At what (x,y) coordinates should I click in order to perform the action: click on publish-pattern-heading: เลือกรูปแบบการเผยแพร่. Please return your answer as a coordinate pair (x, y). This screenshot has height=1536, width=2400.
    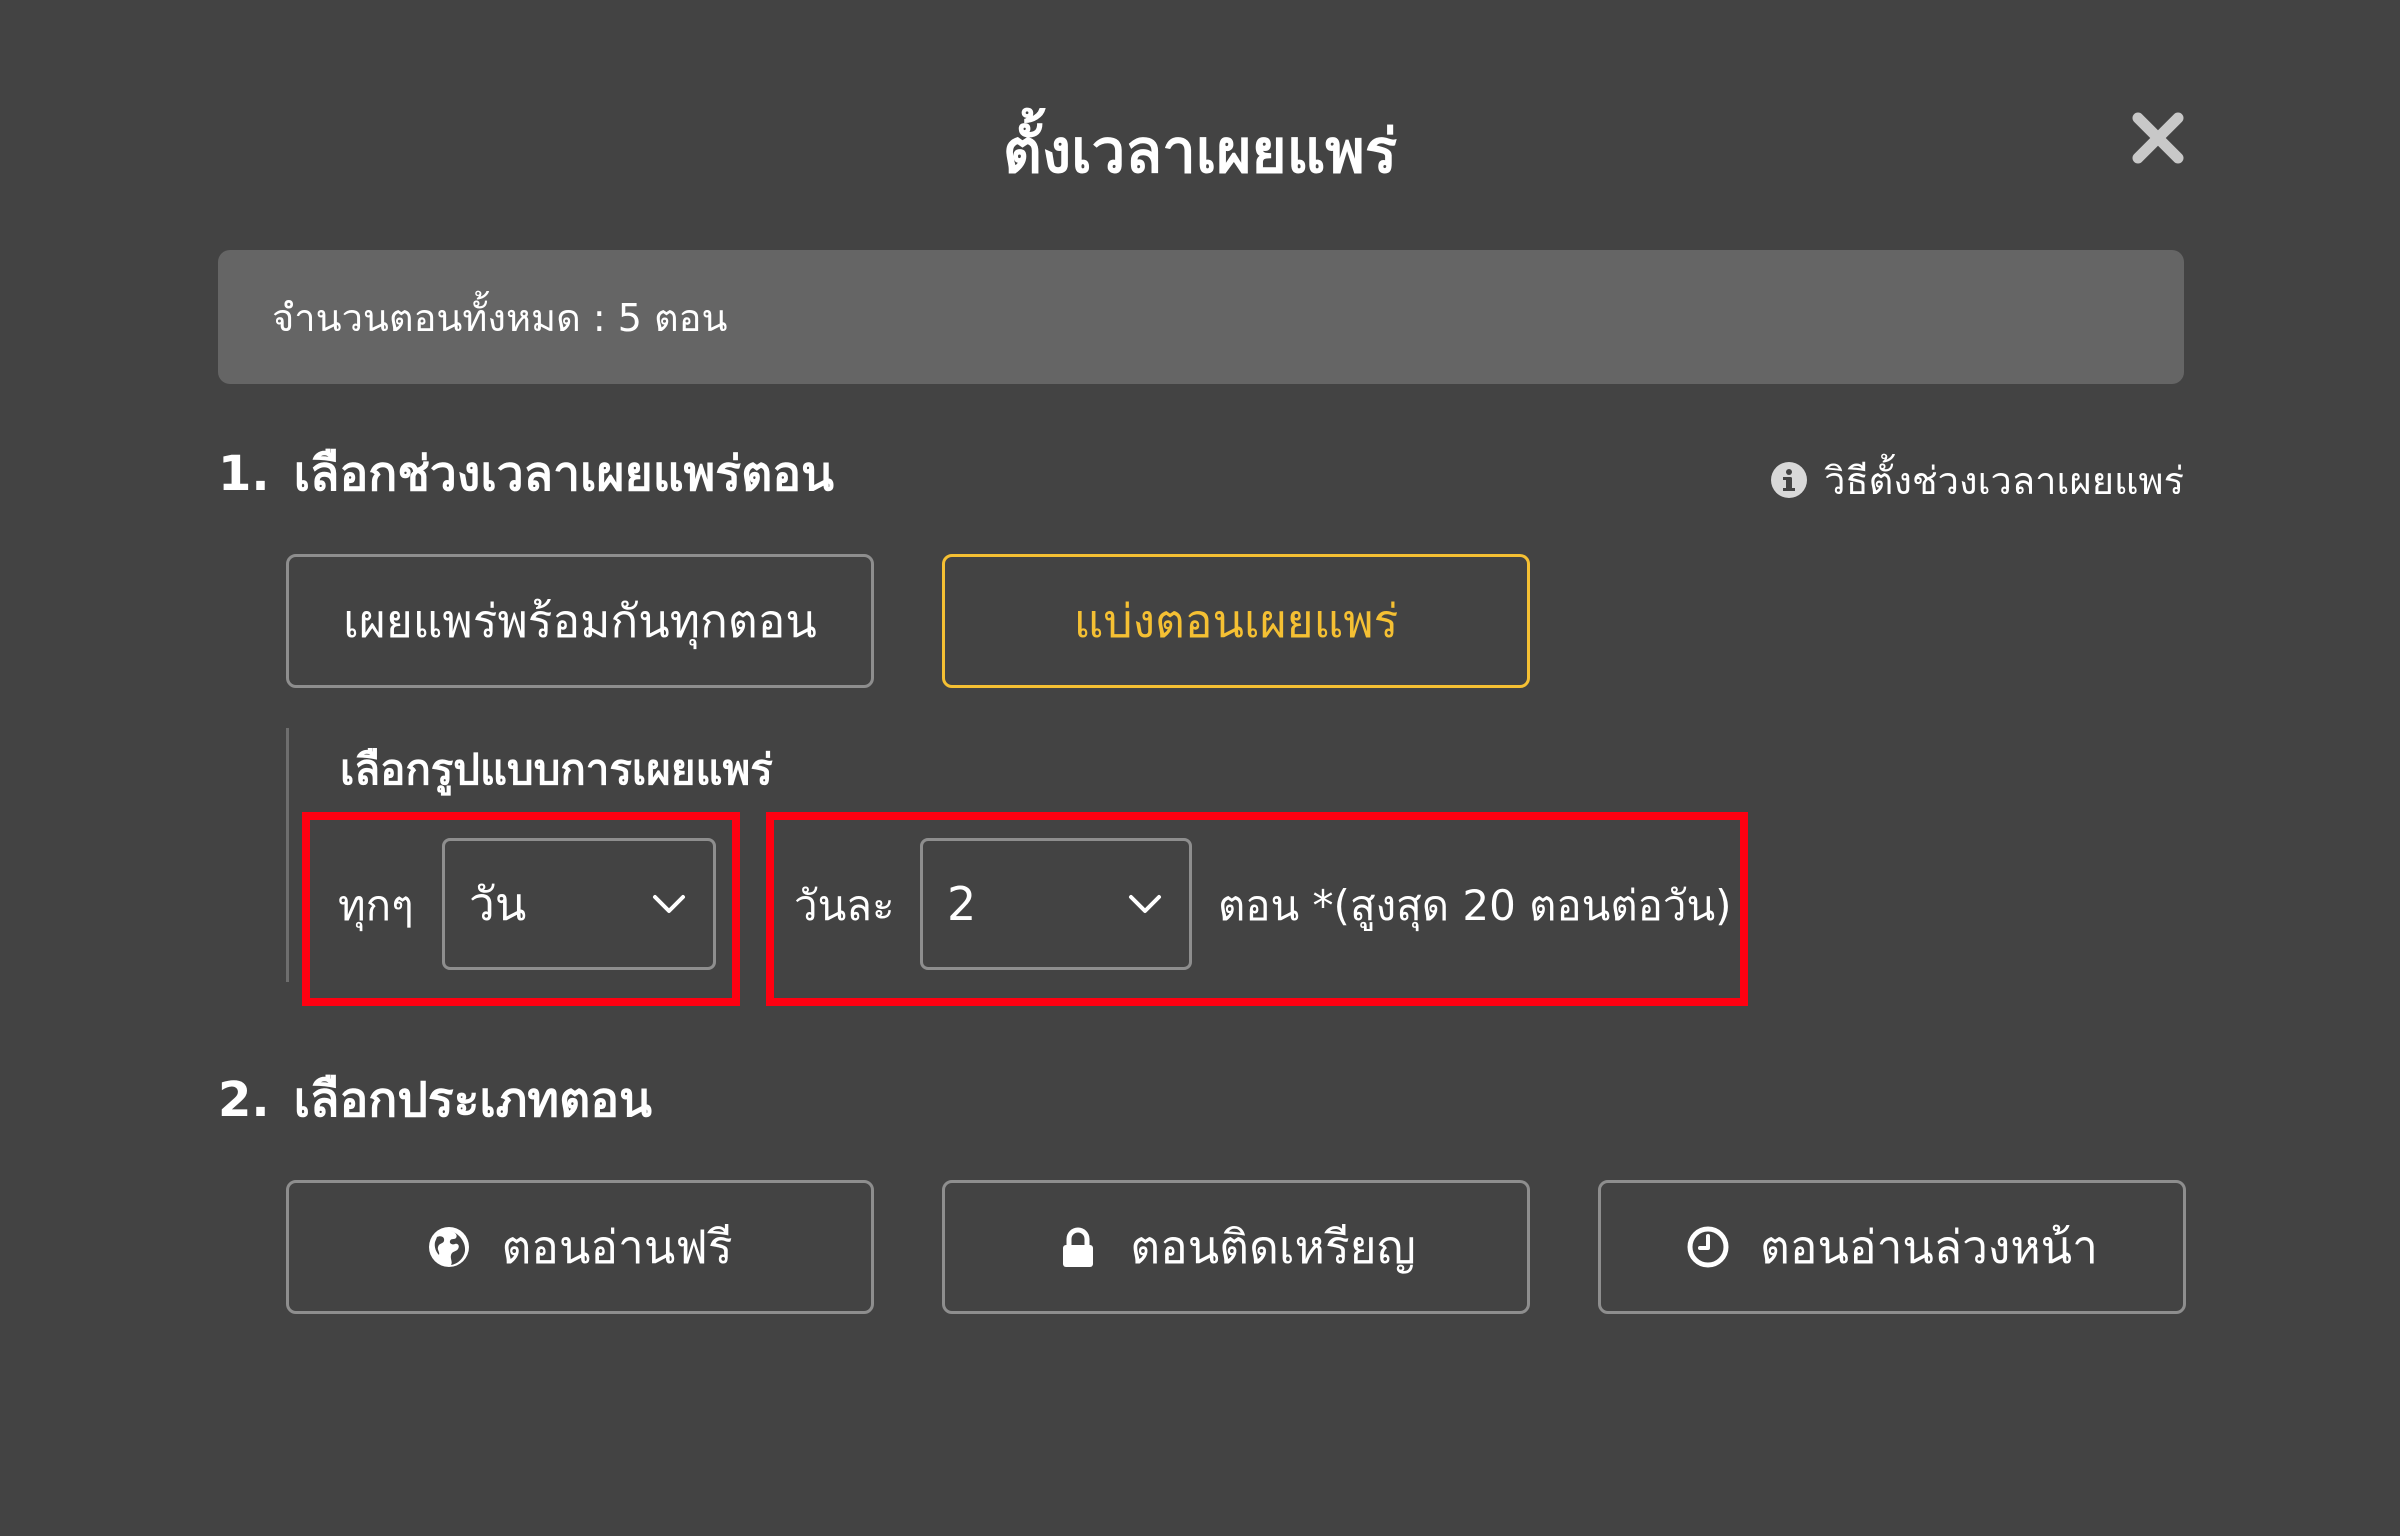
    Looking at the image, I should click on (556, 769).